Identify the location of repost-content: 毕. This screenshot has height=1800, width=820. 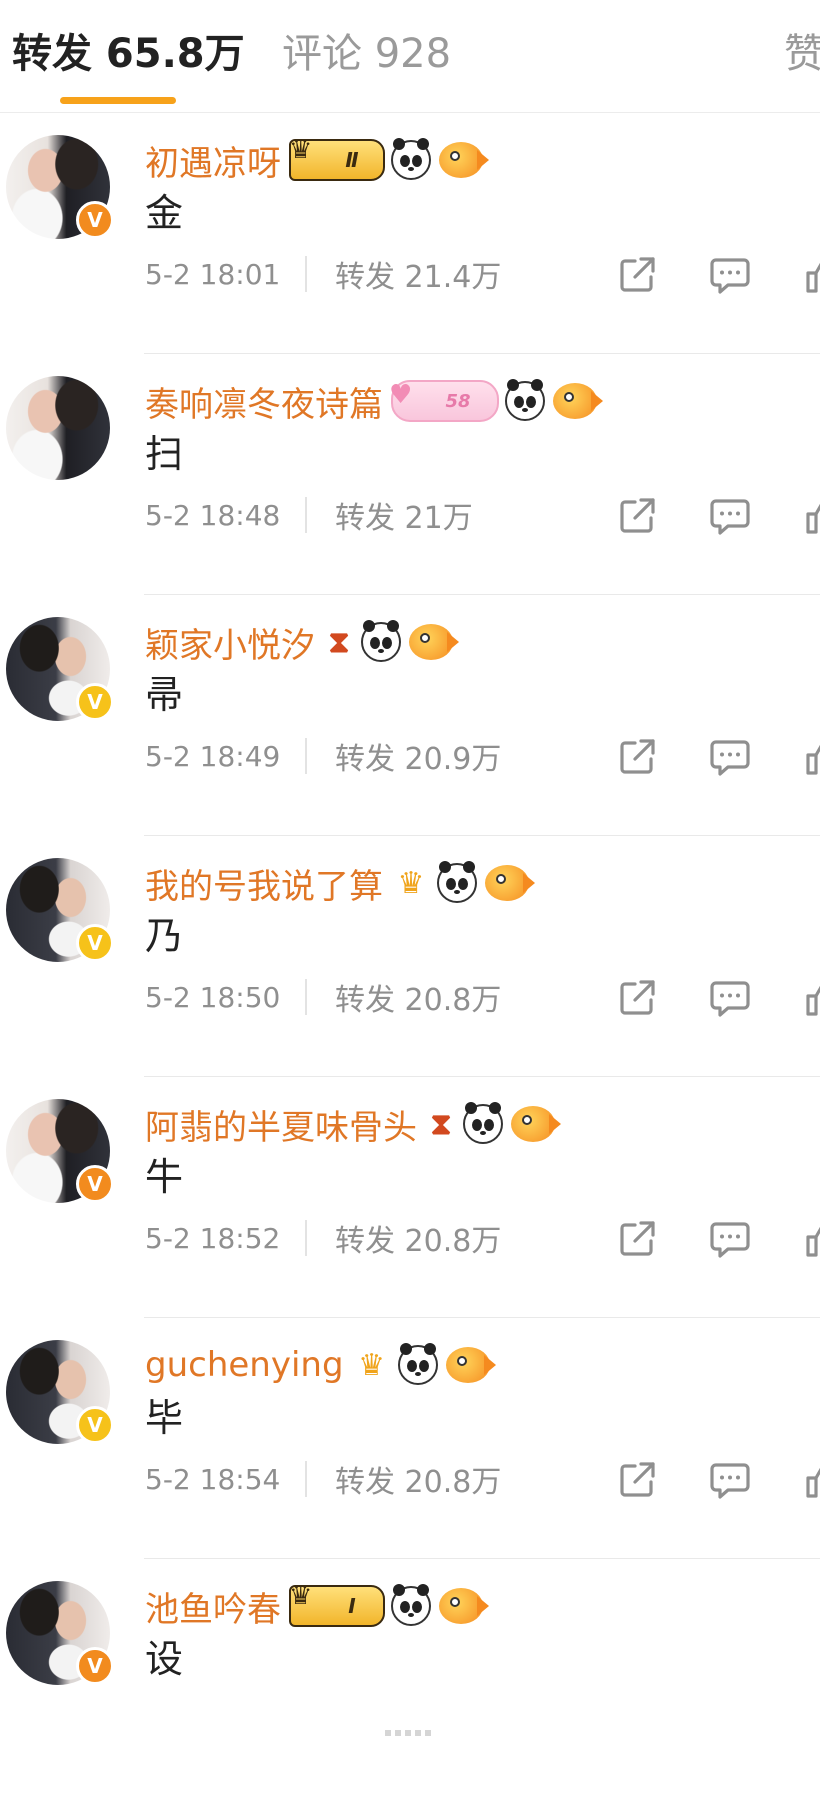
(164, 1418).